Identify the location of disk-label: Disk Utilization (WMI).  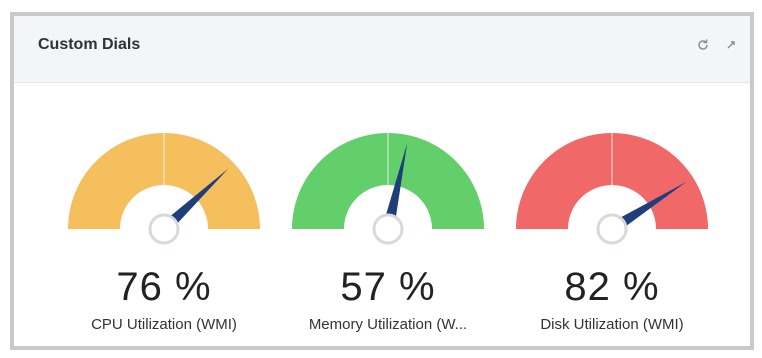
(612, 324).